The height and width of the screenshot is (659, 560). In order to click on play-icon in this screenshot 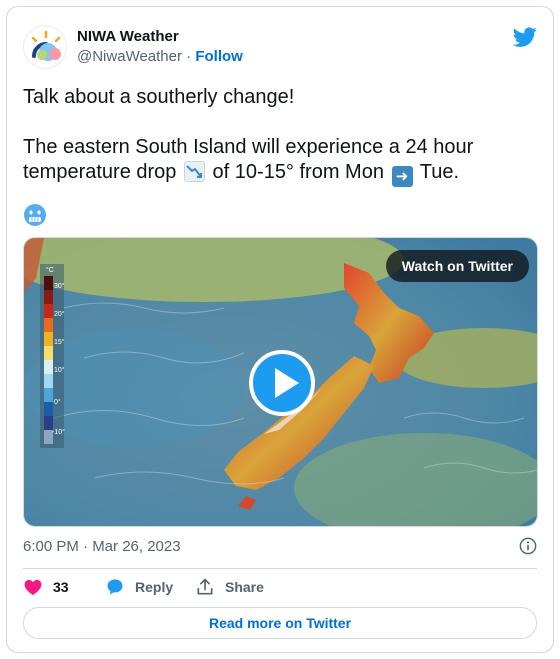, I will do `click(287, 383)`.